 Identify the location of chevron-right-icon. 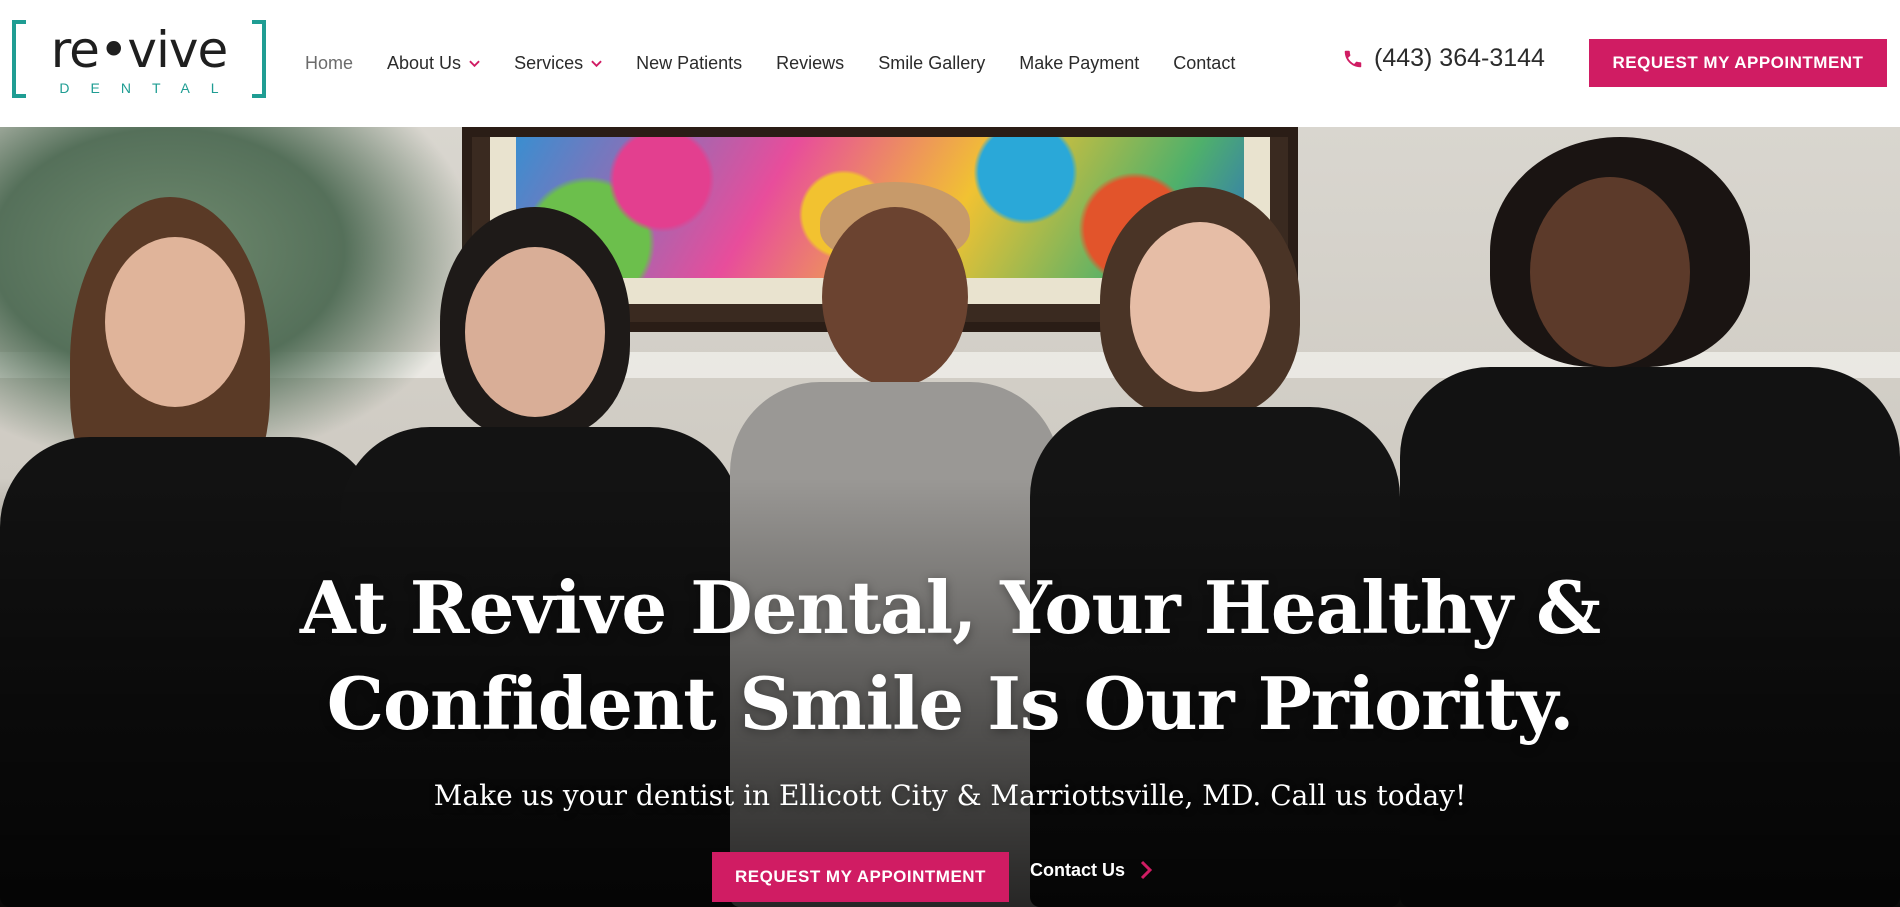
(1146, 870).